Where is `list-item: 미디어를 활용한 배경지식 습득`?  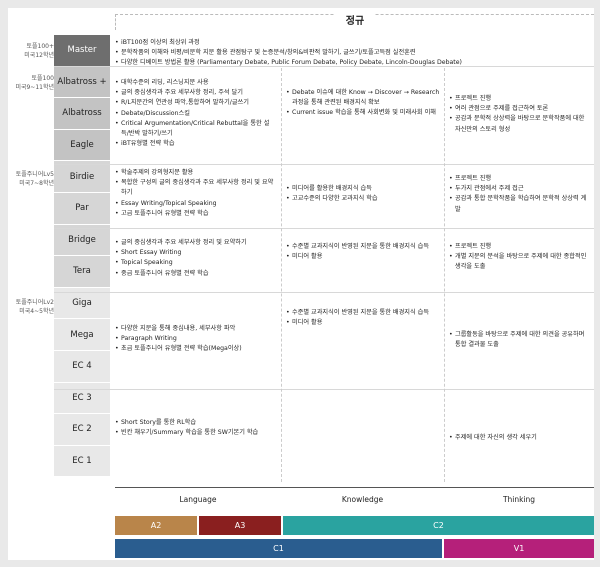
list-item: 미디어를 활용한 배경지식 습득 is located at coordinates (363, 189).